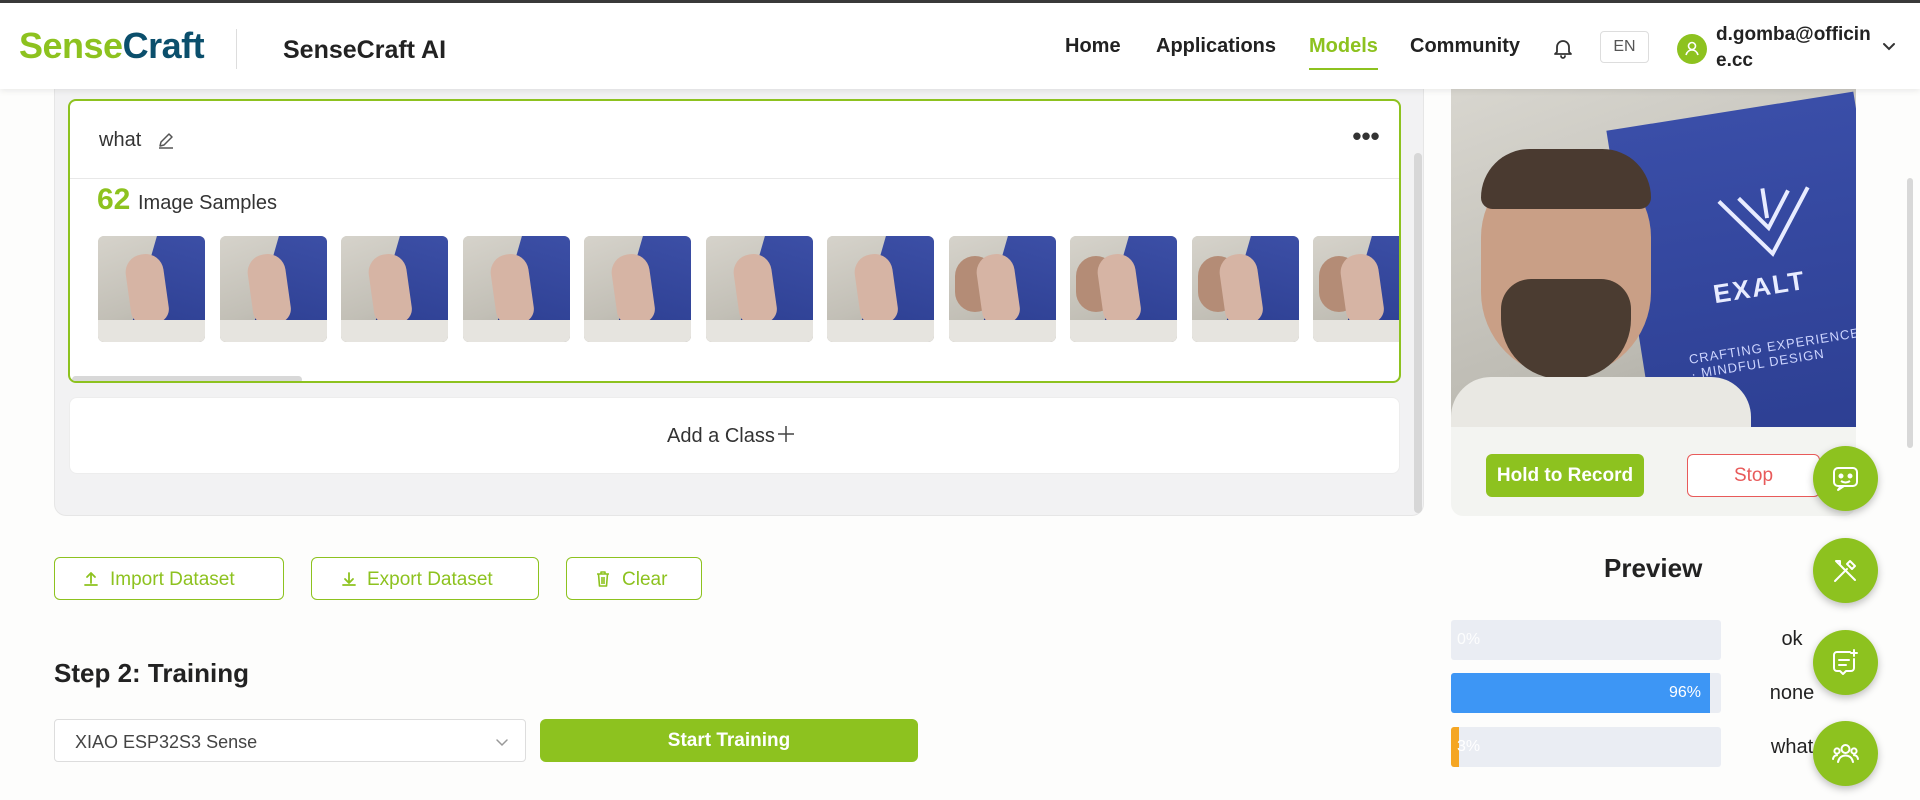  What do you see at coordinates (1586, 640) in the screenshot?
I see `preview-bar-ok: 0%` at bounding box center [1586, 640].